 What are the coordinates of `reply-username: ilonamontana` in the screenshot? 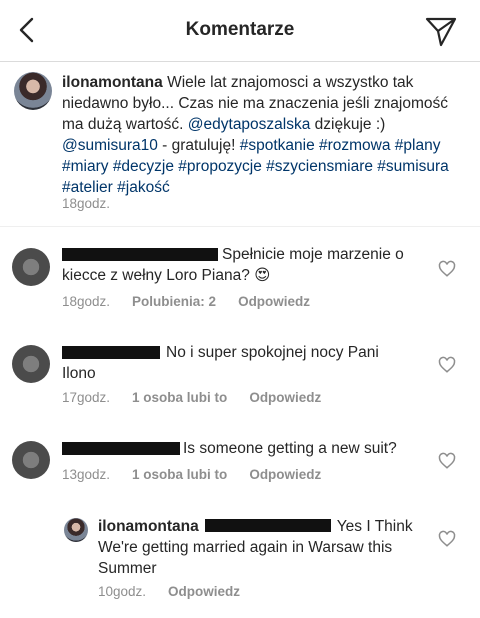 It's located at (148, 526).